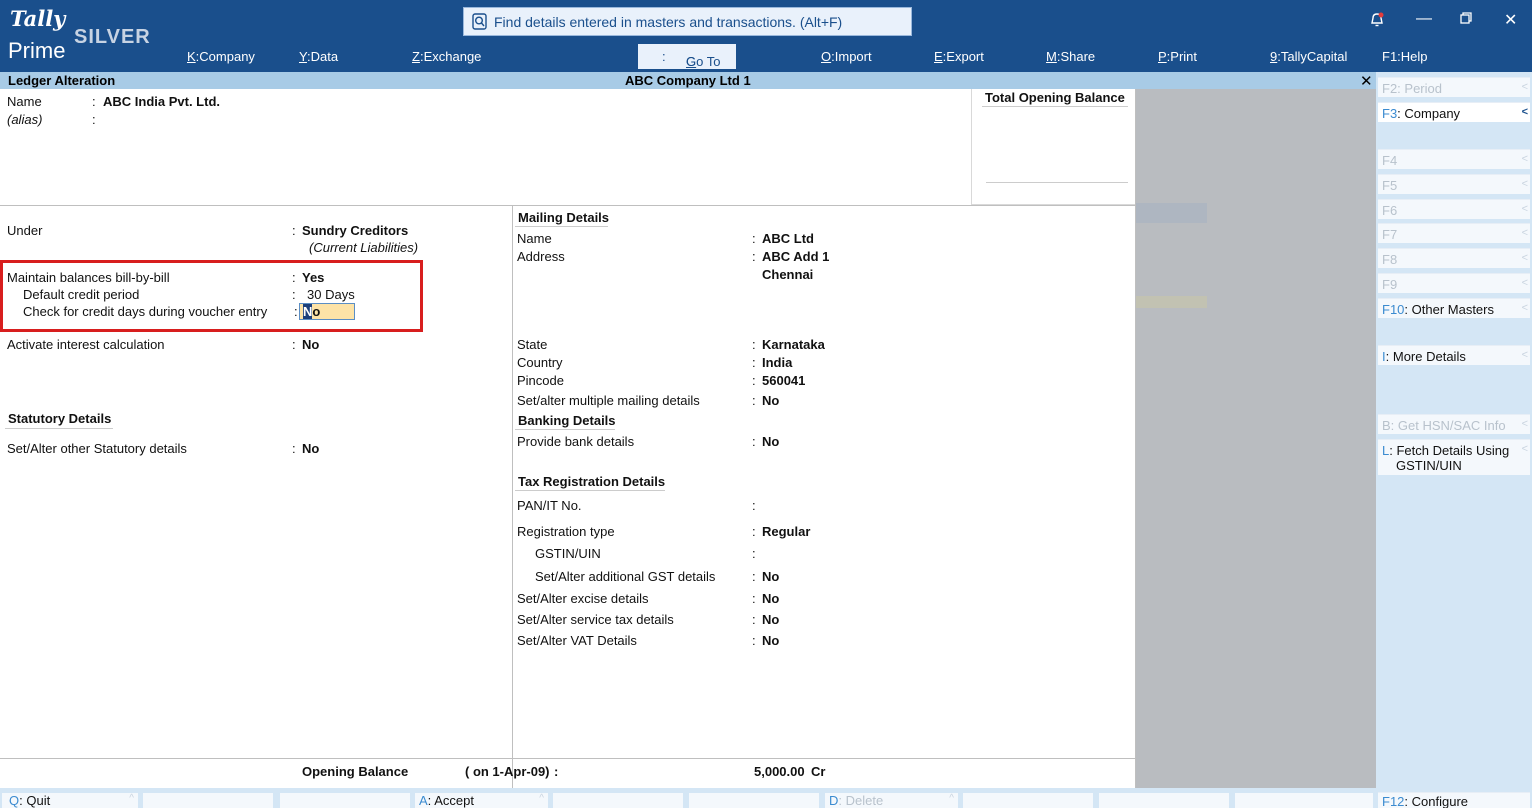 The image size is (1532, 808). I want to click on f8-button: F8 <, so click(1454, 258).